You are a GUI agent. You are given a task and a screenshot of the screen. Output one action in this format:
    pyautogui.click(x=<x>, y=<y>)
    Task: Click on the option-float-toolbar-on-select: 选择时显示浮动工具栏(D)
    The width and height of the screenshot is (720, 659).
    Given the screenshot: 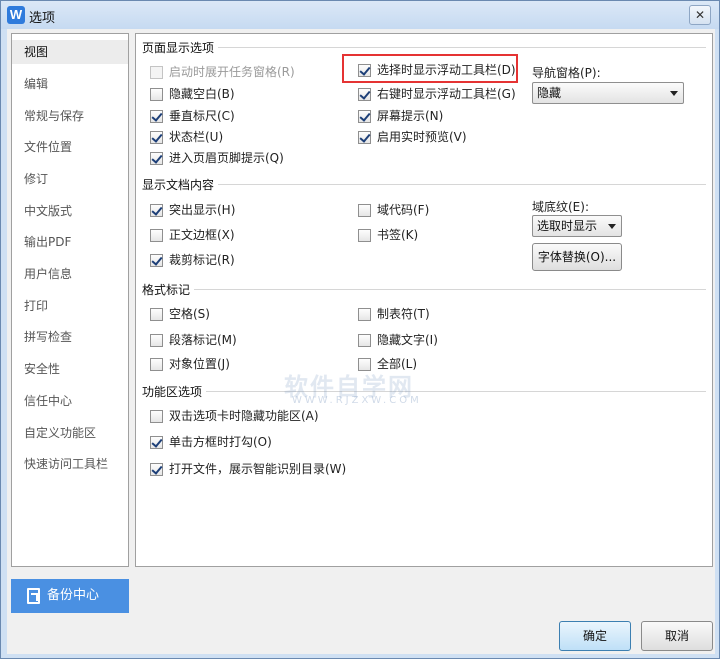 What is the action you would take?
    pyautogui.click(x=437, y=70)
    